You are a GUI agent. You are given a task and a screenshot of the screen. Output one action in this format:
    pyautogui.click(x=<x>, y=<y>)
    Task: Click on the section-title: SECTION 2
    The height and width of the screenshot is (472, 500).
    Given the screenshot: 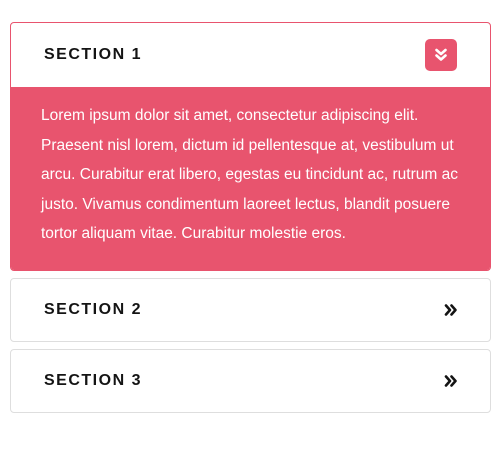 What is the action you would take?
    pyautogui.click(x=93, y=309)
    